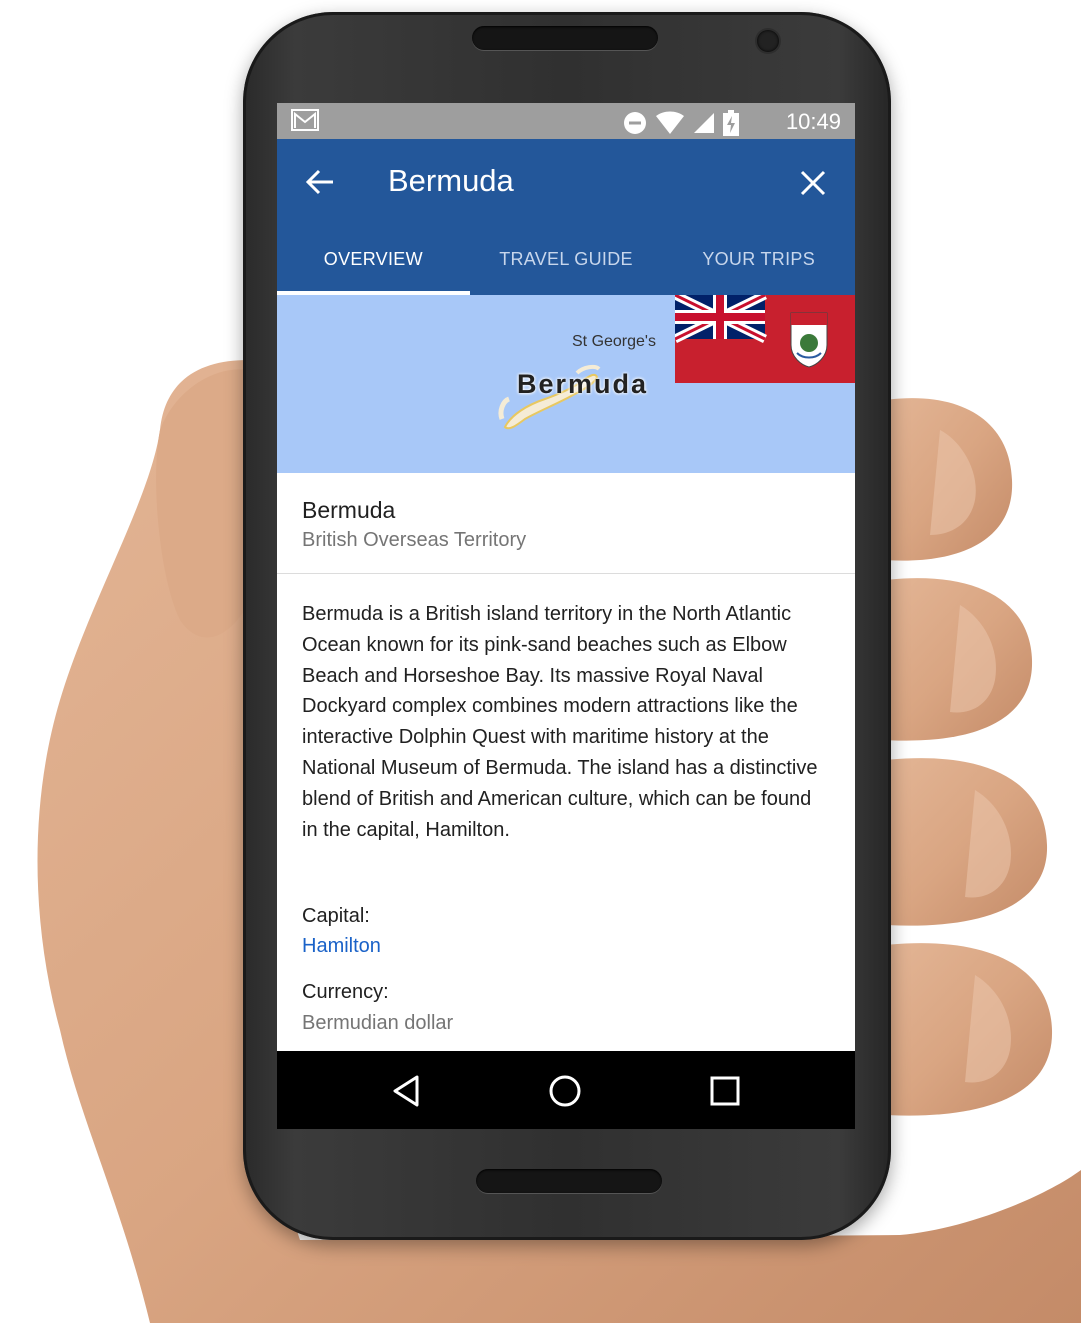  Describe the element at coordinates (566, 217) in the screenshot. I see `app-bar: Bermuda OVERVIEW TRAVEL GUIDE YOUR TRIPS` at that location.